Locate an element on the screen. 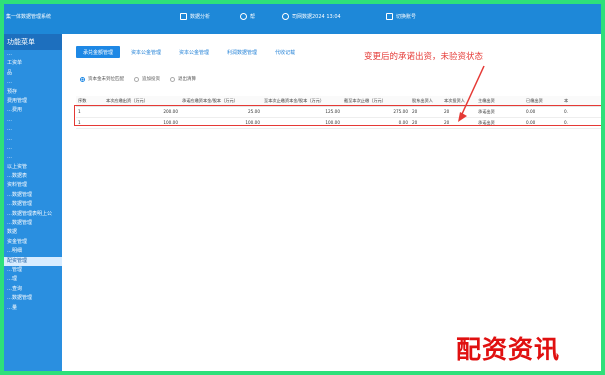 This screenshot has height=375, width=605. home-icon is located at coordinates (183, 16).